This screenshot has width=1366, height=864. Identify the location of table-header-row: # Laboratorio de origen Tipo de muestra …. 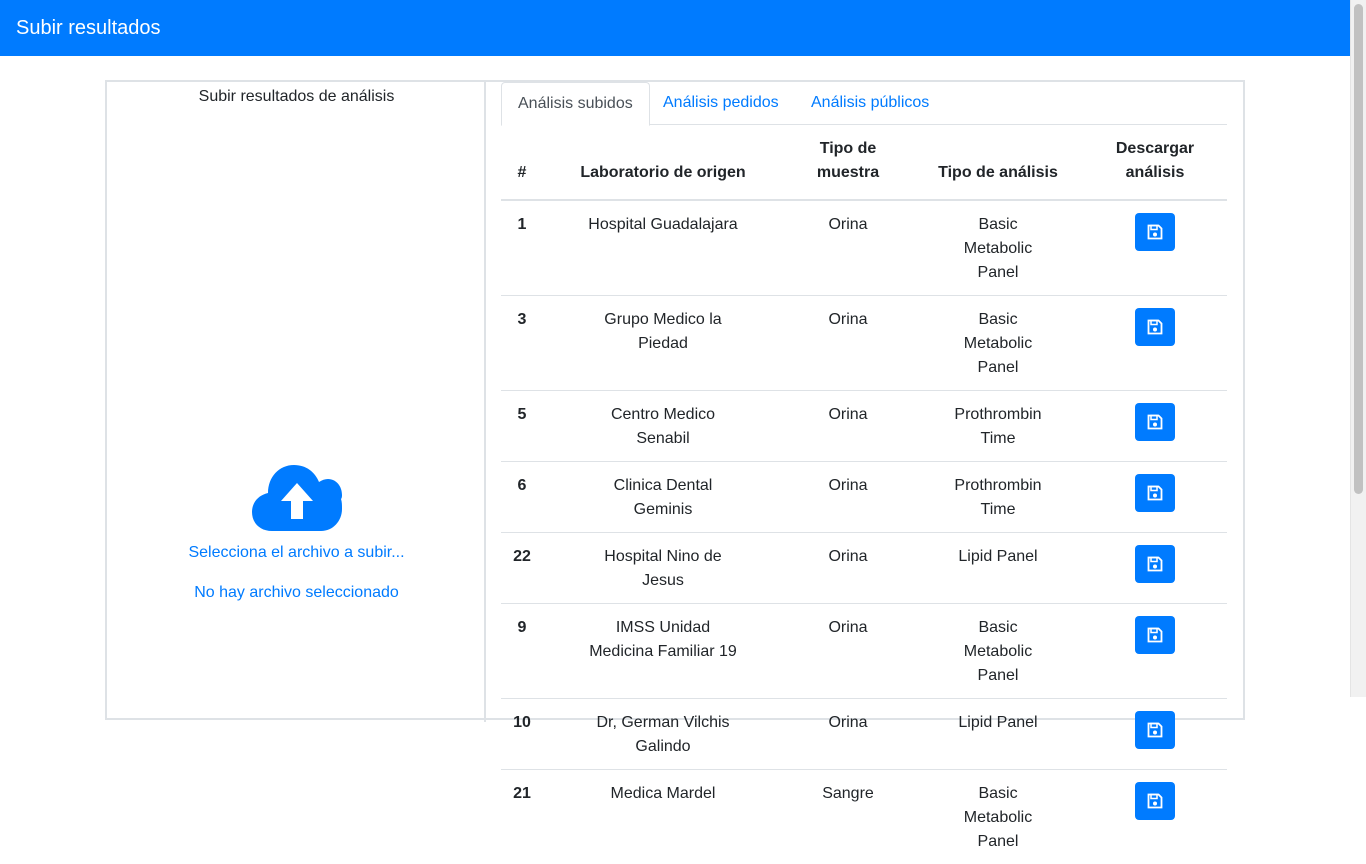
(864, 162).